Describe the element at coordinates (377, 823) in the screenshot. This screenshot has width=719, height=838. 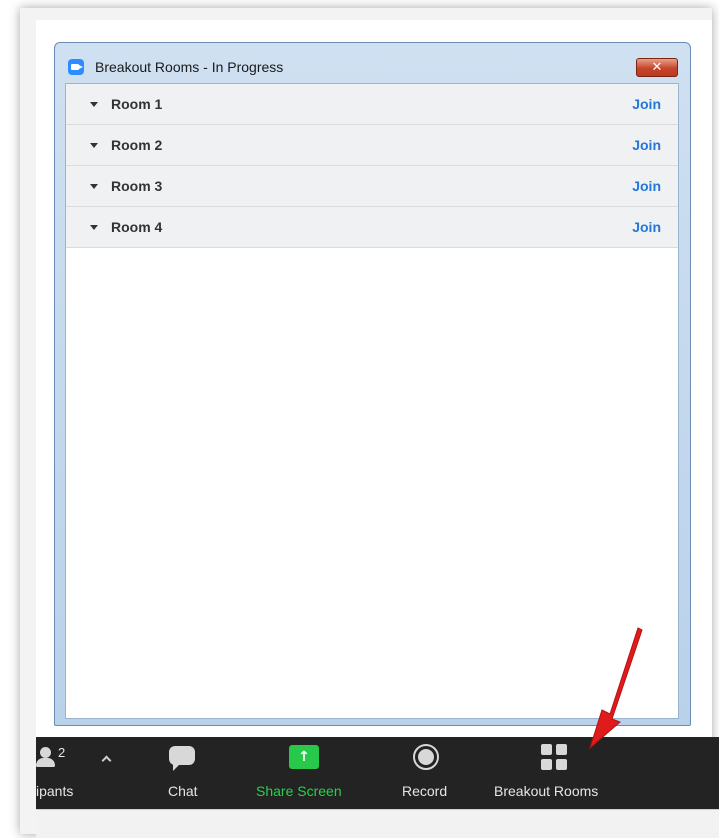
I see `bottom-strip` at that location.